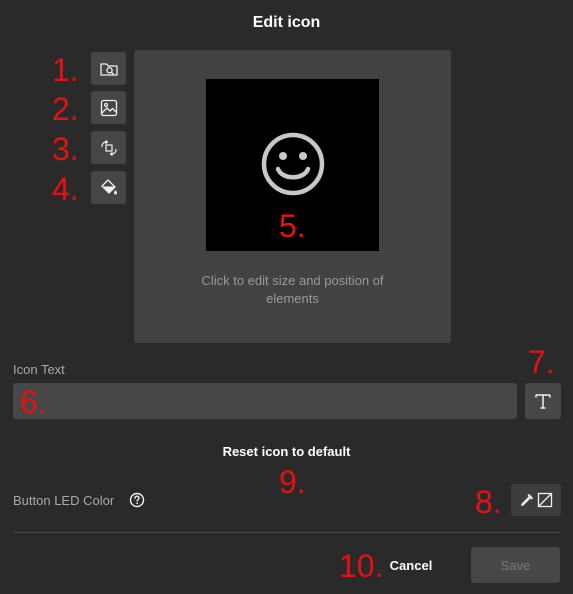  Describe the element at coordinates (39, 369) in the screenshot. I see `icon-text-label: Icon Text` at that location.